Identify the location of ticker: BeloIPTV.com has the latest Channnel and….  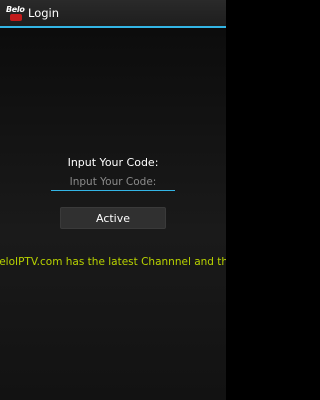
(113, 264).